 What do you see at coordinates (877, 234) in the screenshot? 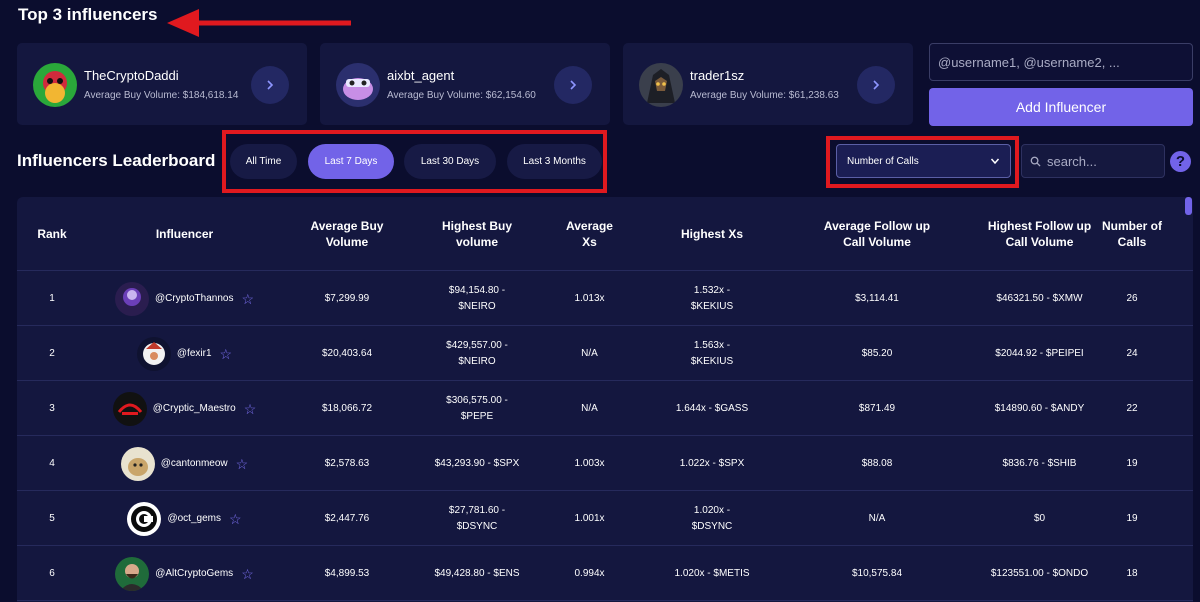
I see `column-header-avg-follow-up: Average Follow up Call Volume` at bounding box center [877, 234].